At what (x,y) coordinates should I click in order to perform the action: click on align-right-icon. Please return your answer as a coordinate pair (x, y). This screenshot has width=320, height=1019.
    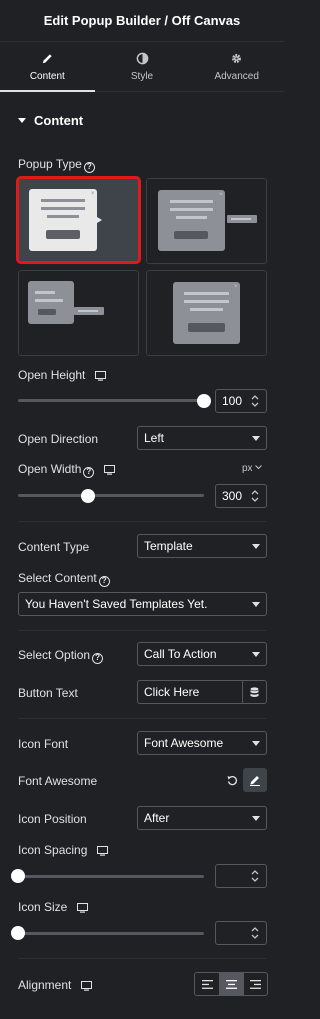
    Looking at the image, I should click on (255, 984).